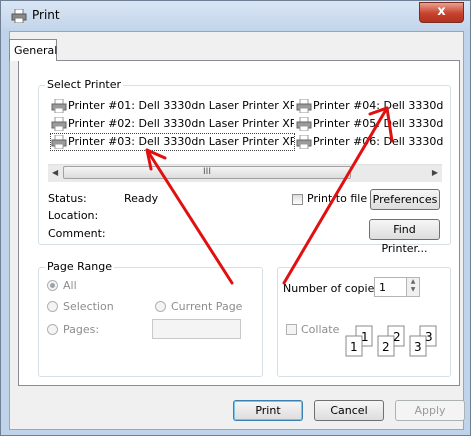 The image size is (471, 437). I want to click on scroll-right-icon: ▶, so click(435, 172).